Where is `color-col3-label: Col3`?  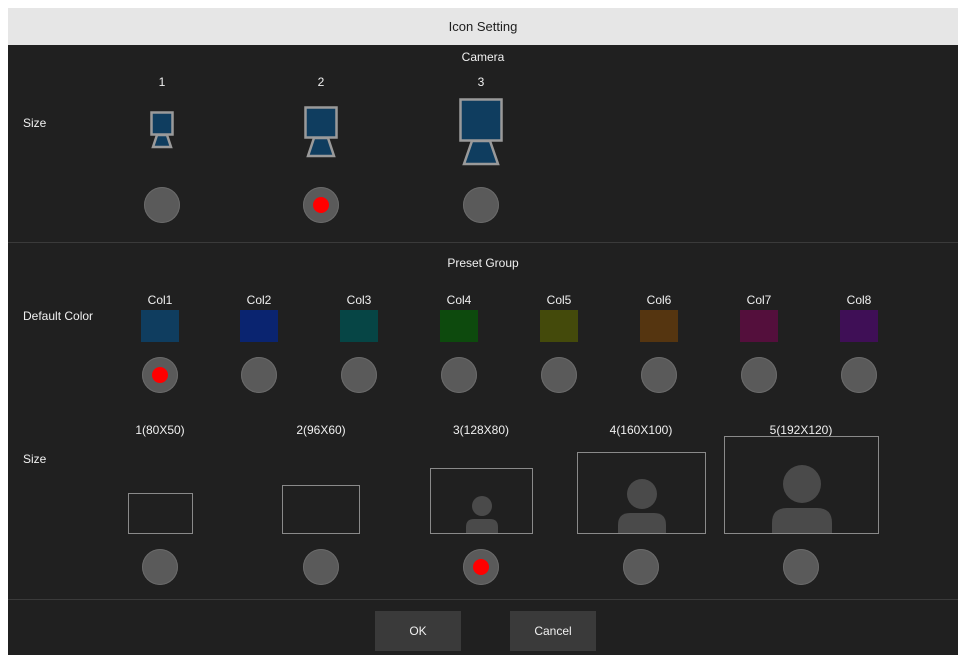
color-col3-label: Col3 is located at coordinates (359, 300).